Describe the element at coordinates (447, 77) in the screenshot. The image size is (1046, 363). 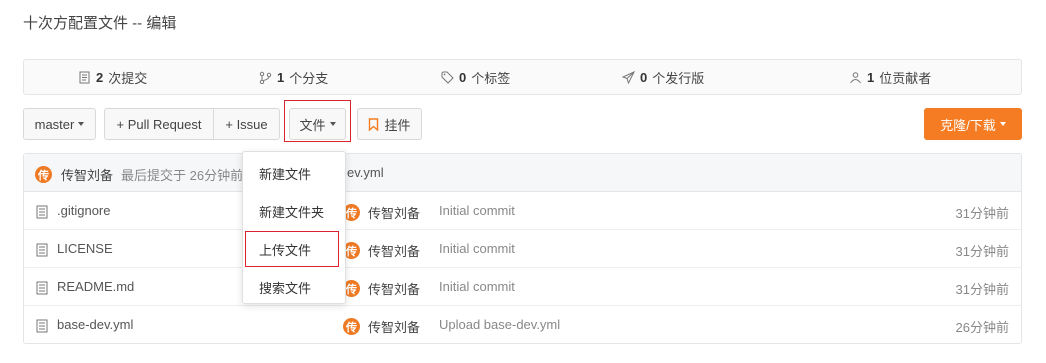
I see `tag-icon` at that location.